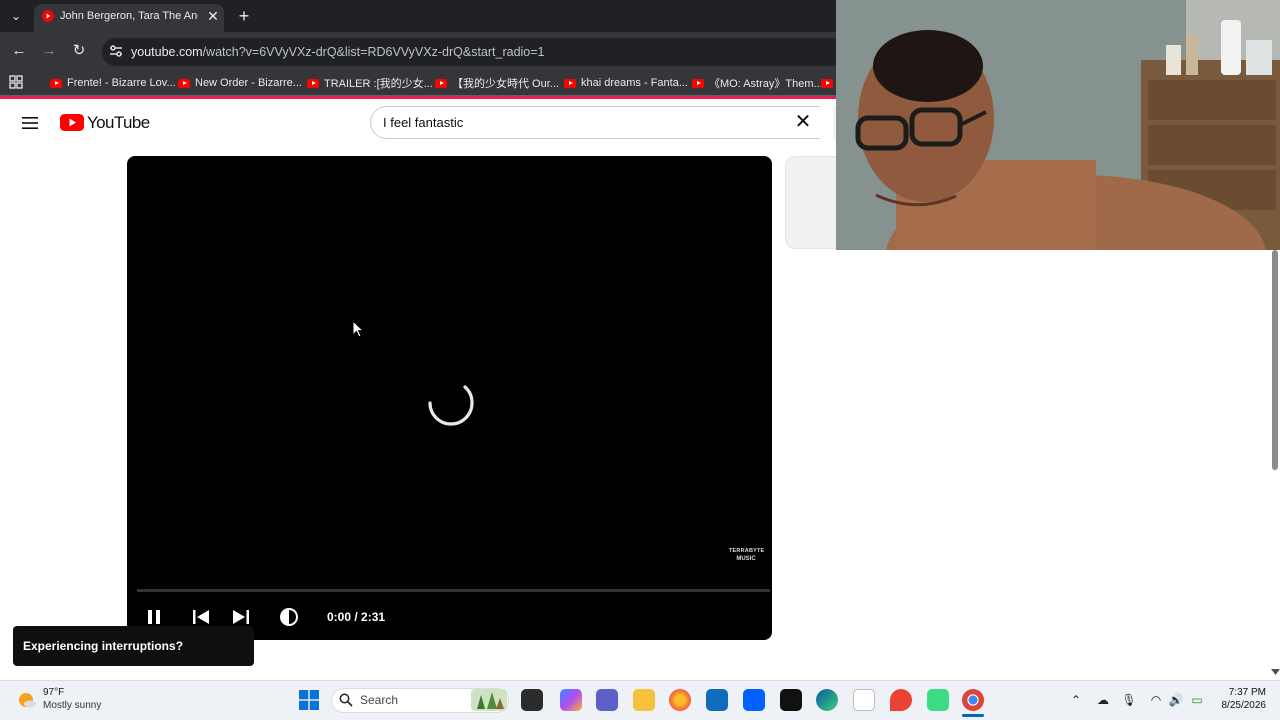 This screenshot has width=1280, height=720. Describe the element at coordinates (938, 700) in the screenshot. I see `android-icon` at that location.